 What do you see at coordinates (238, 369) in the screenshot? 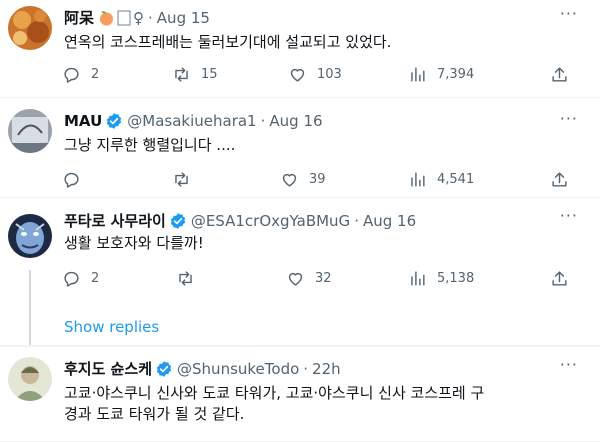
I see `user-handle: @ShunsukeTodo` at bounding box center [238, 369].